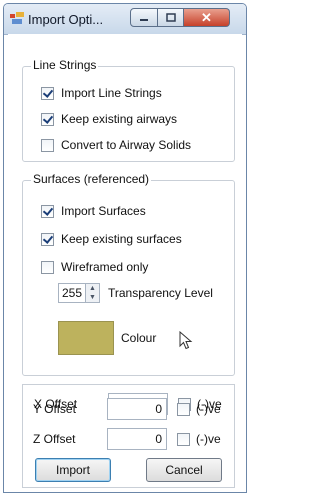  Describe the element at coordinates (139, 338) in the screenshot. I see `colour-label: Colour` at that location.